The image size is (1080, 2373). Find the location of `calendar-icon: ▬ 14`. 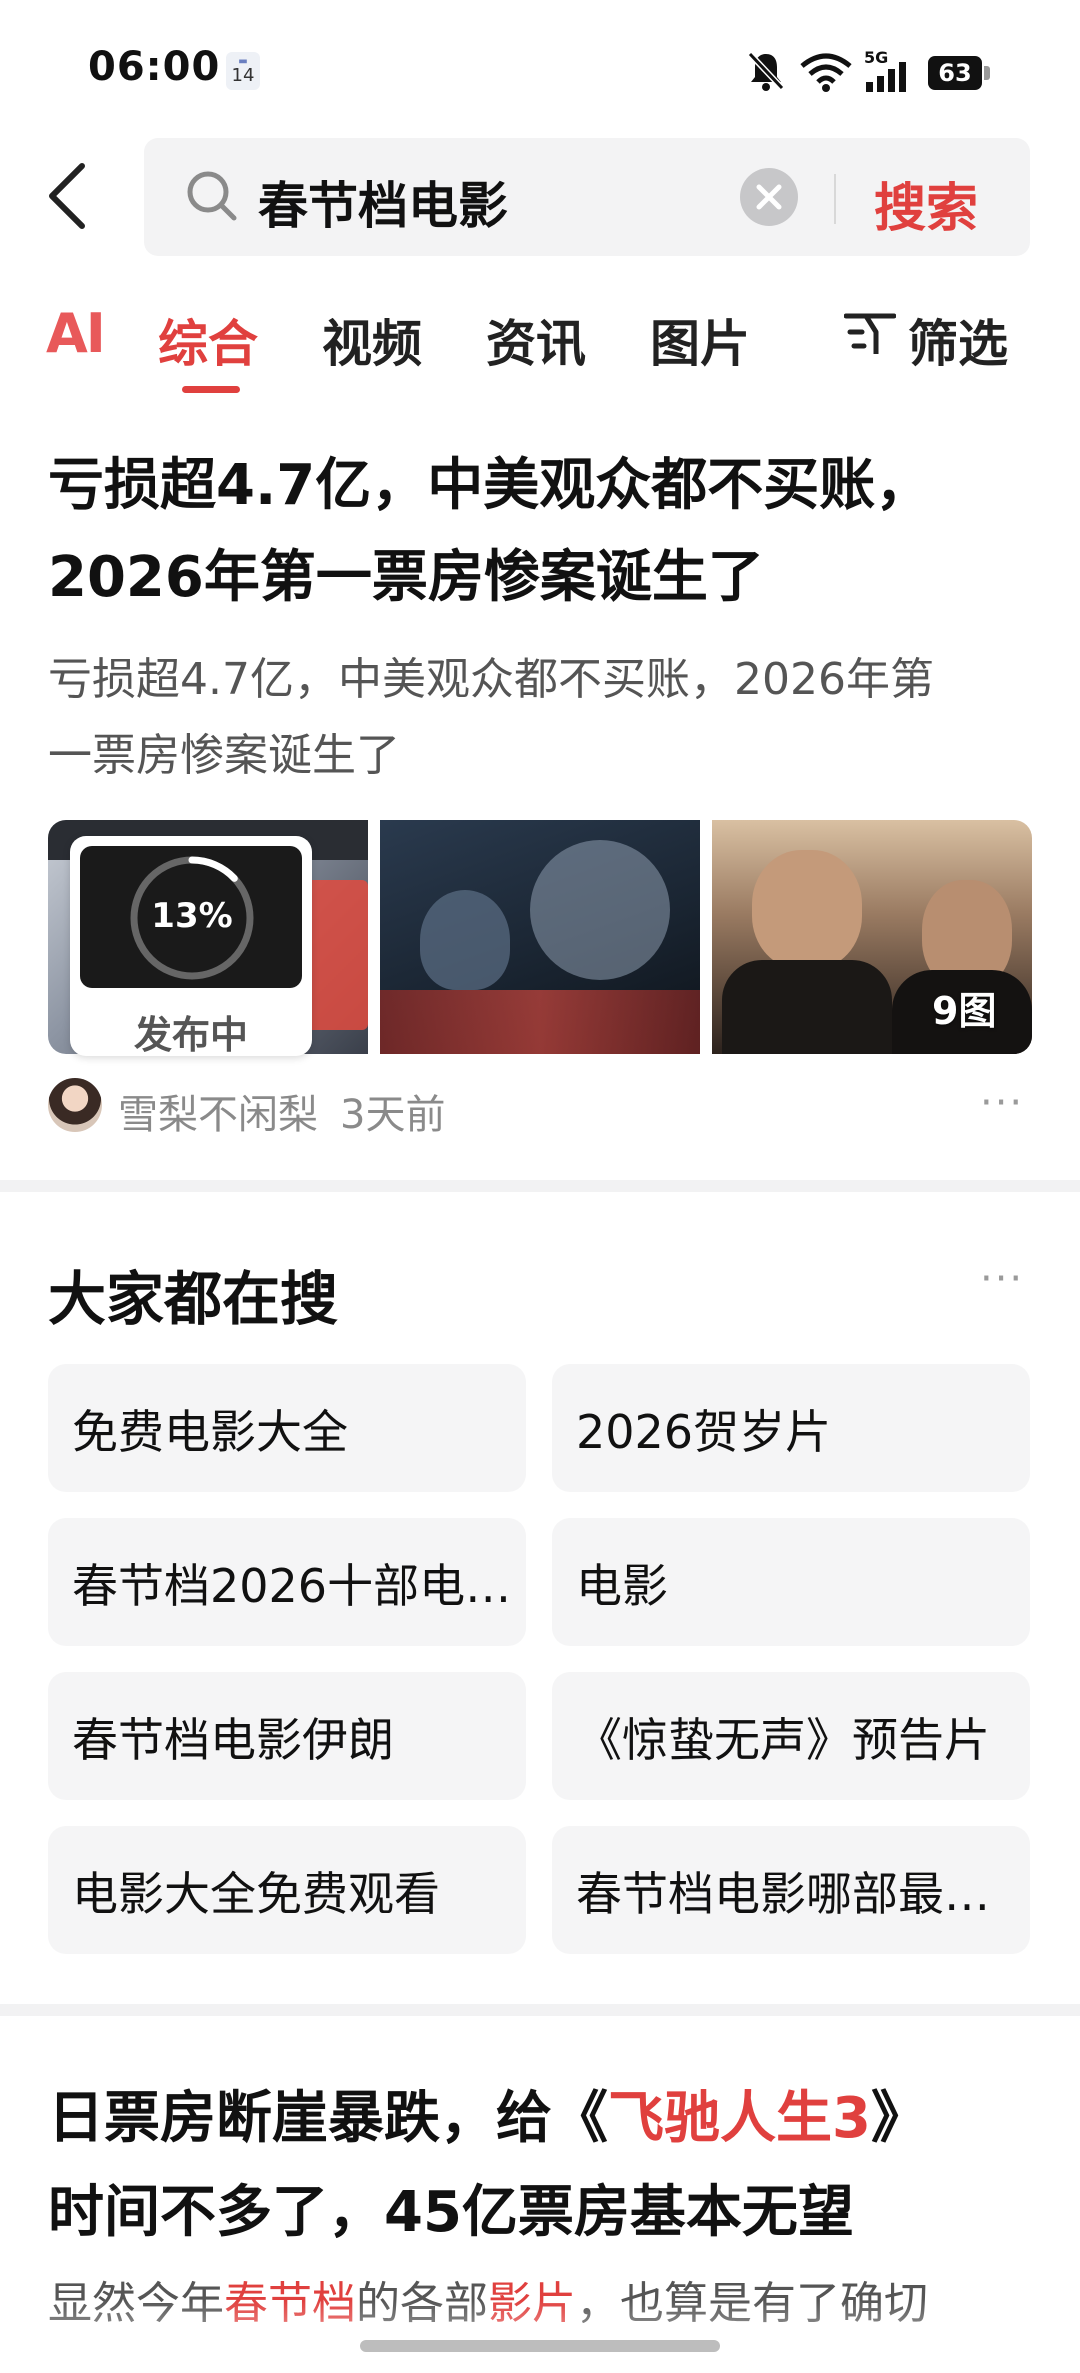

calendar-icon: ▬ 14 is located at coordinates (243, 71).